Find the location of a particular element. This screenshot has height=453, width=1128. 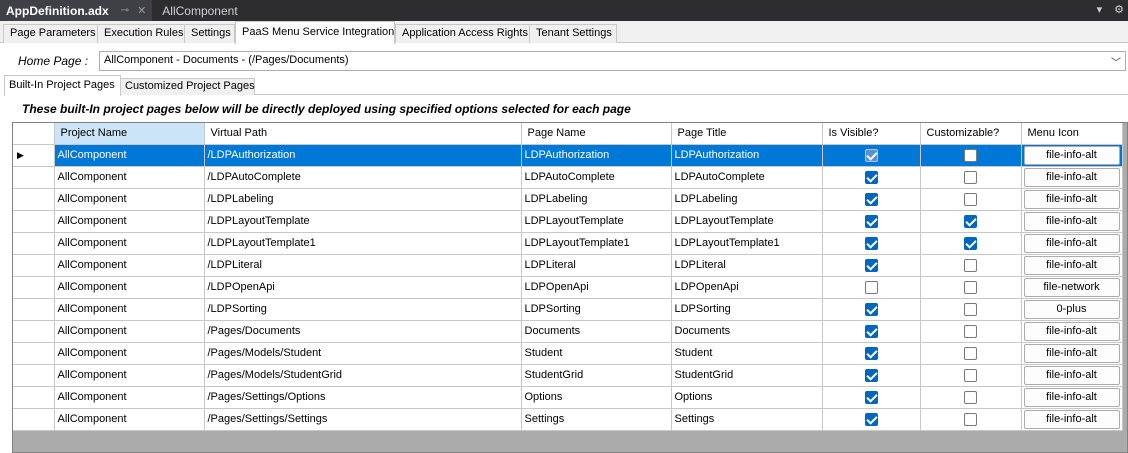

page-name-cell: LDPLabeling is located at coordinates (596, 199).